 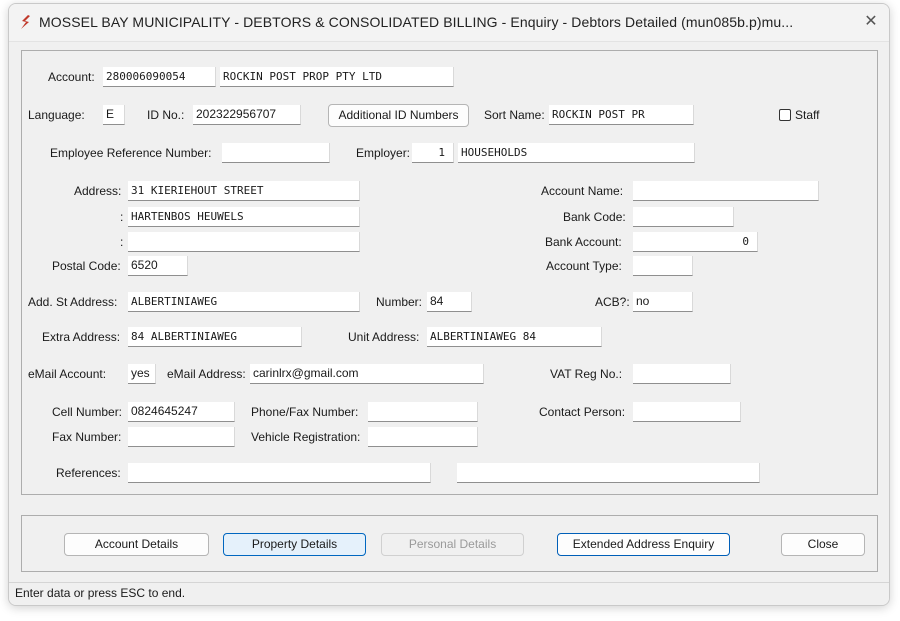 I want to click on acb-label: ACB?:, so click(x=612, y=302).